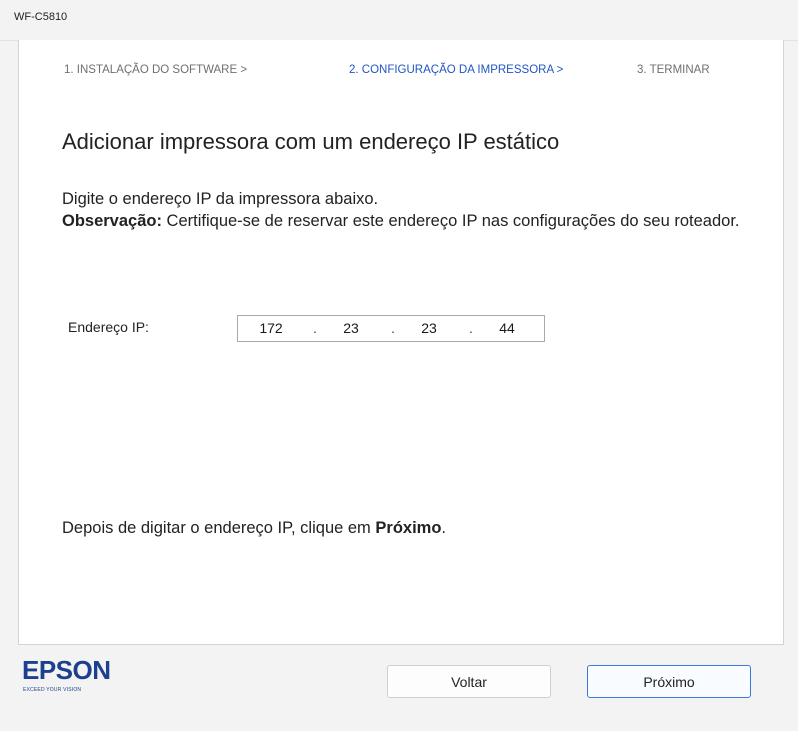 This screenshot has height=731, width=798. Describe the element at coordinates (429, 328) in the screenshot. I see `ip-octet-3: 23` at that location.